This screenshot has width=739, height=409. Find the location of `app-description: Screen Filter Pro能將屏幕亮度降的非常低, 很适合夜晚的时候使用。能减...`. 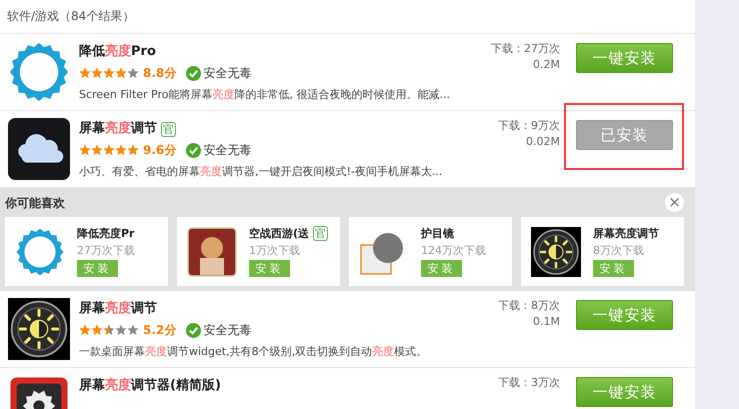

app-description: Screen Filter Pro能將屏幕亮度降的非常低, 很适合夜晚的时候使用。能减... is located at coordinates (265, 95).